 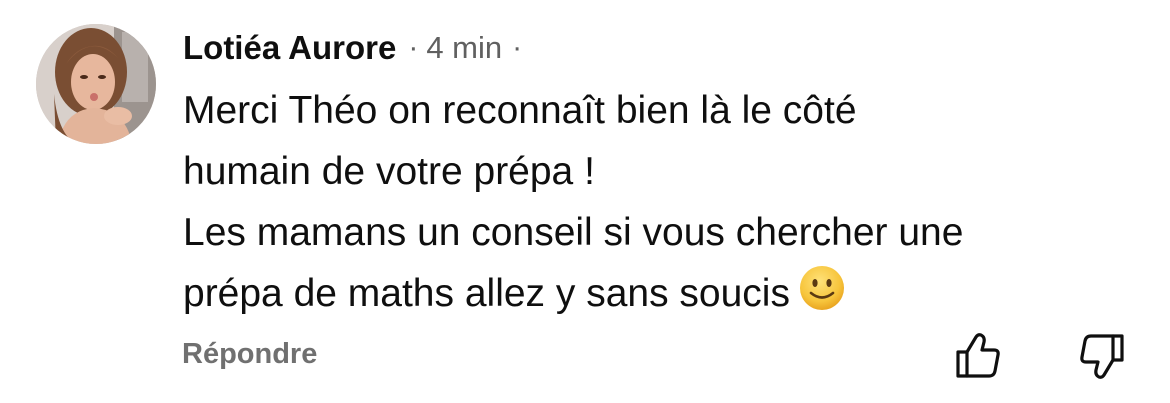 What do you see at coordinates (389, 171) in the screenshot?
I see `comment-line: humain de votre prépa !` at bounding box center [389, 171].